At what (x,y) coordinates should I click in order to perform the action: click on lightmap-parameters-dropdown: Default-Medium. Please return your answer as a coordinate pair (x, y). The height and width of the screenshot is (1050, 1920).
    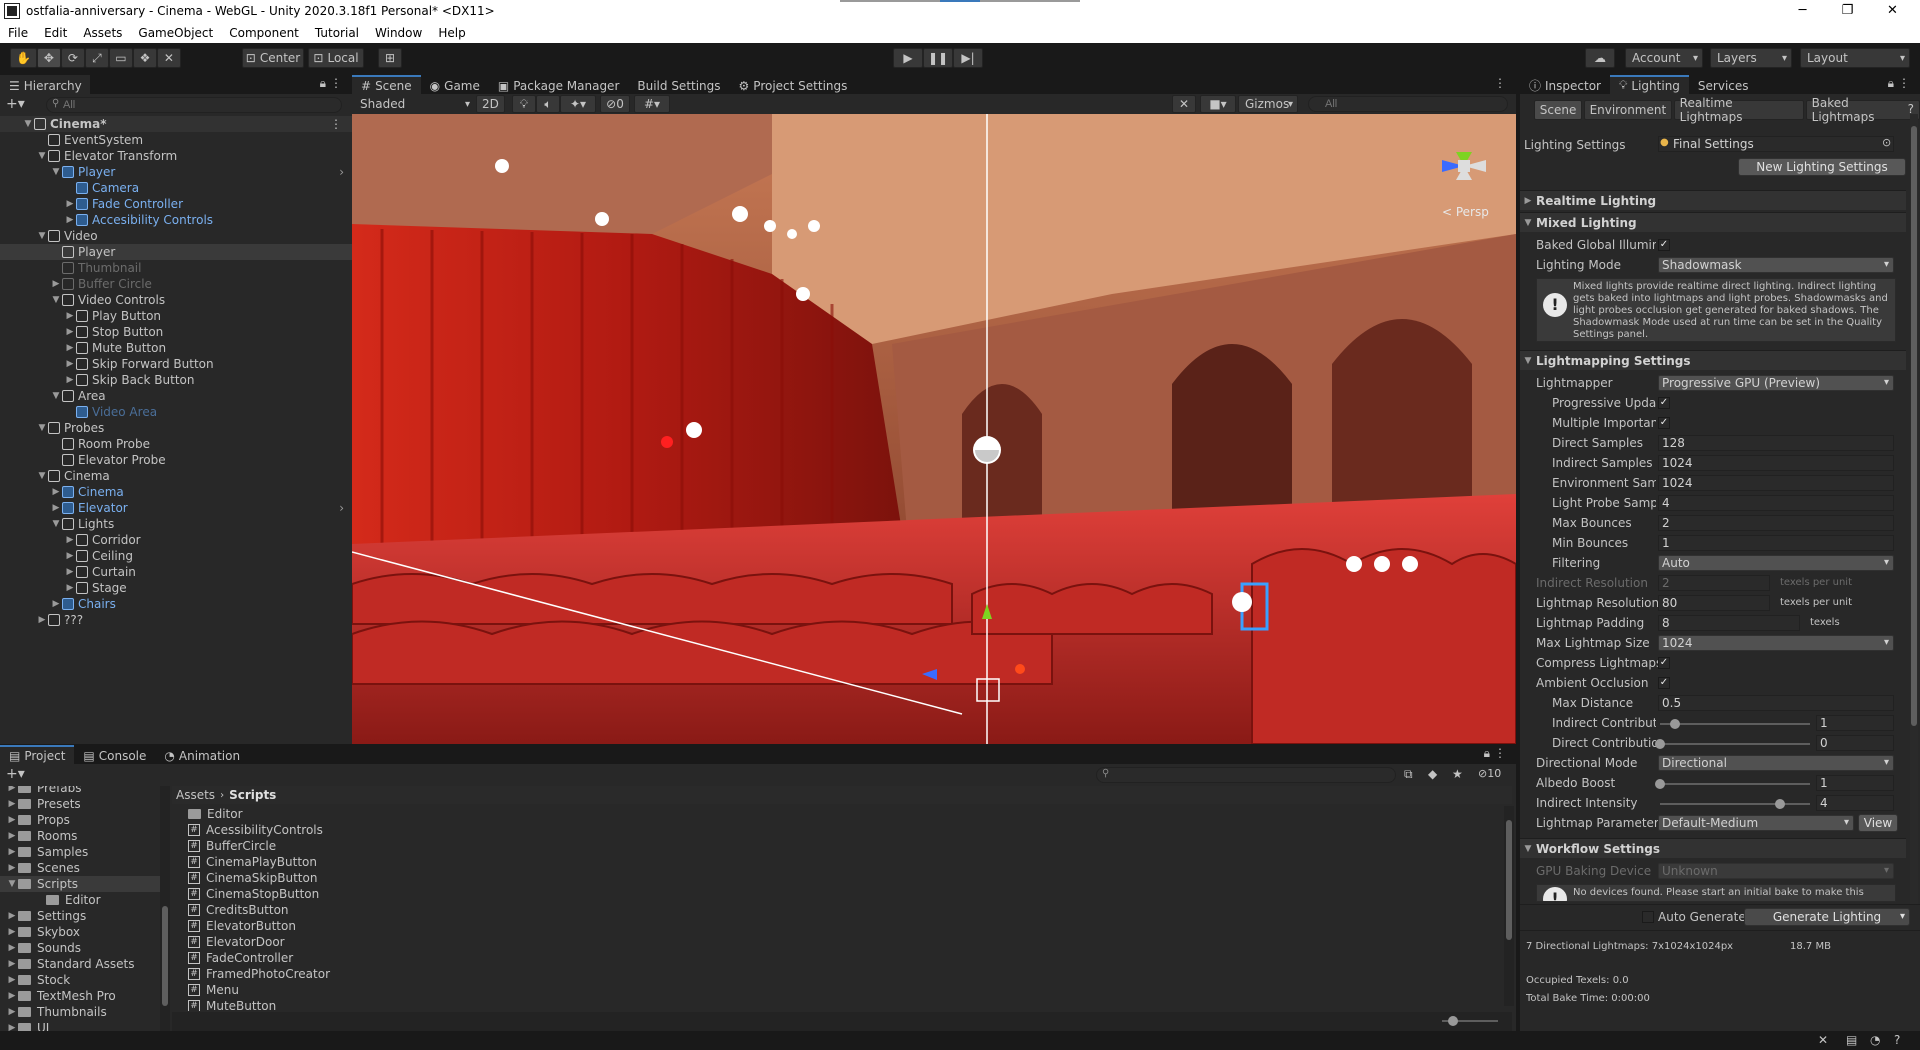
    Looking at the image, I should click on (1756, 823).